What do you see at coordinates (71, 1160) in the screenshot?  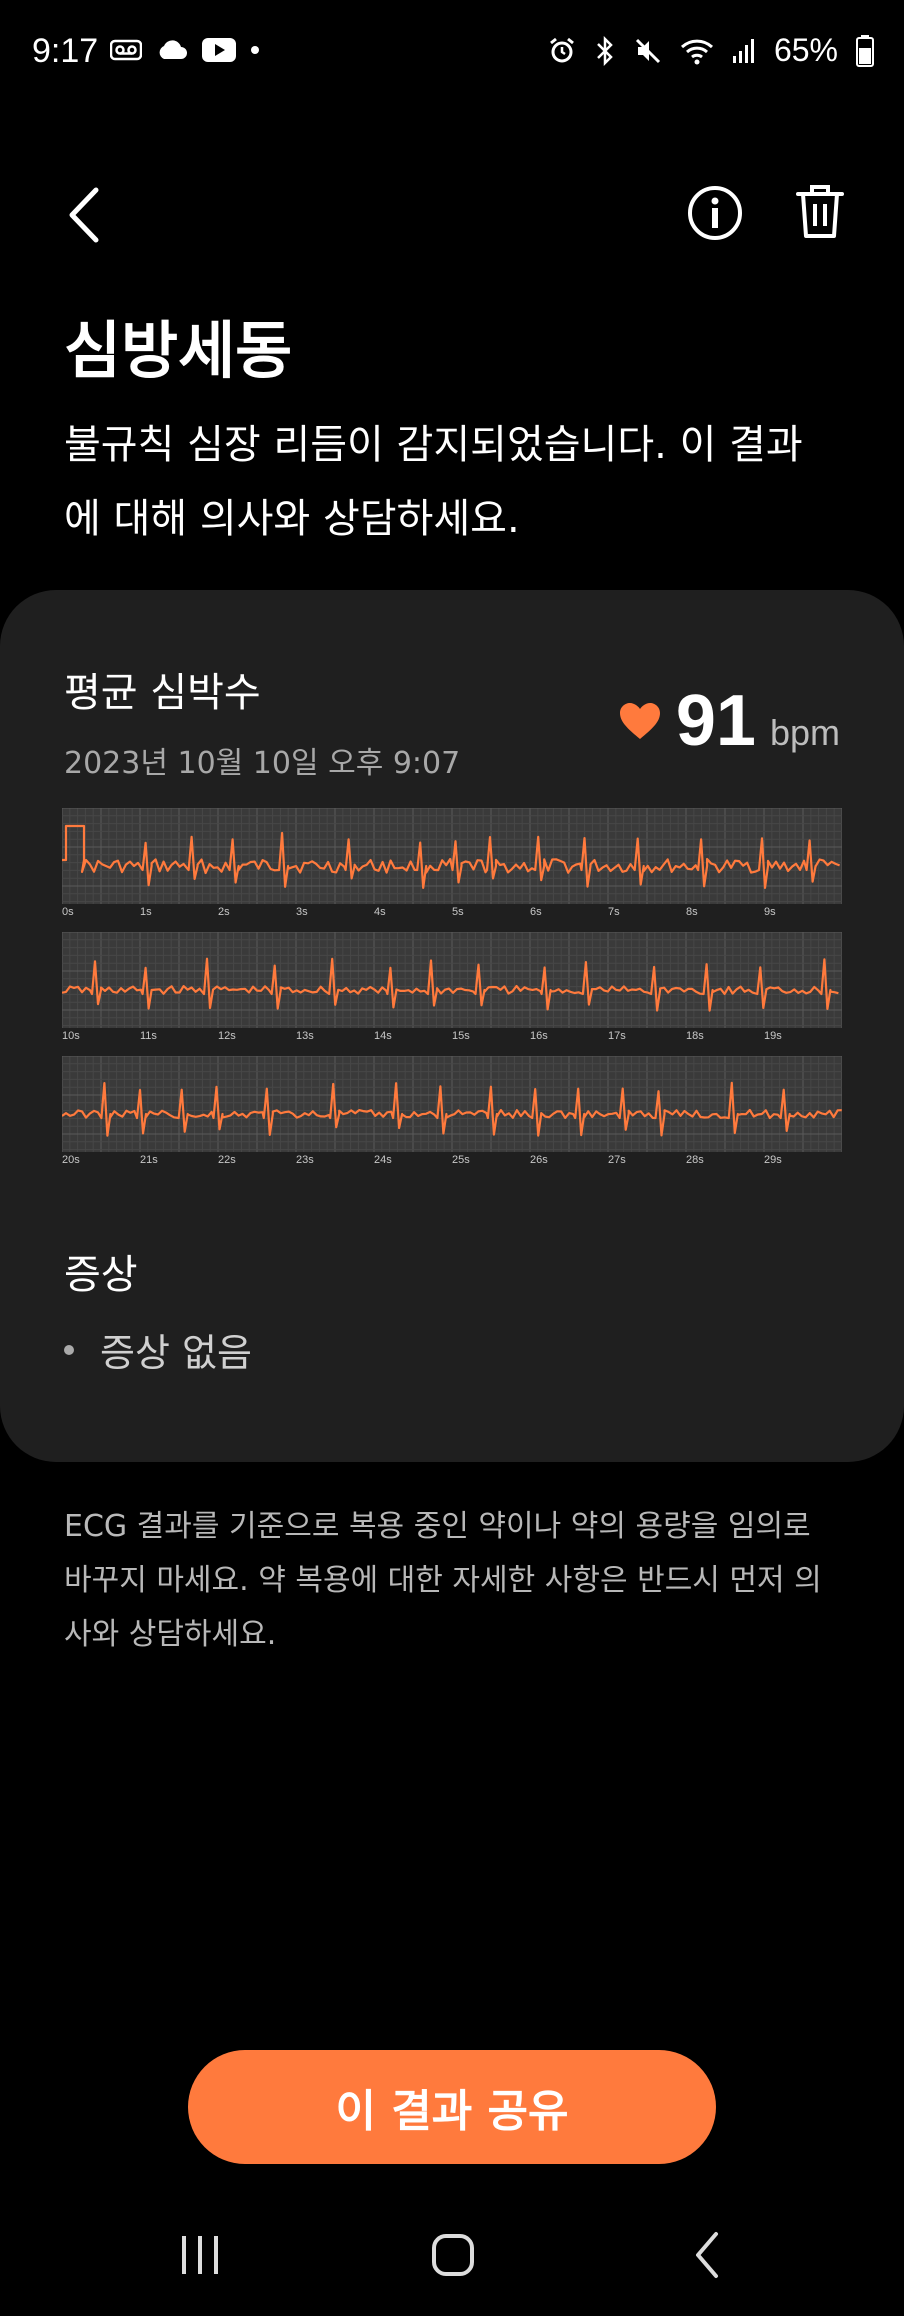 I see `ecg-tick-label: 20s` at bounding box center [71, 1160].